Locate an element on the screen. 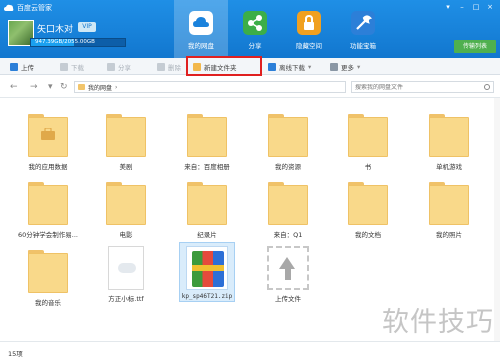  list-item: 书 is located at coordinates (368, 144).